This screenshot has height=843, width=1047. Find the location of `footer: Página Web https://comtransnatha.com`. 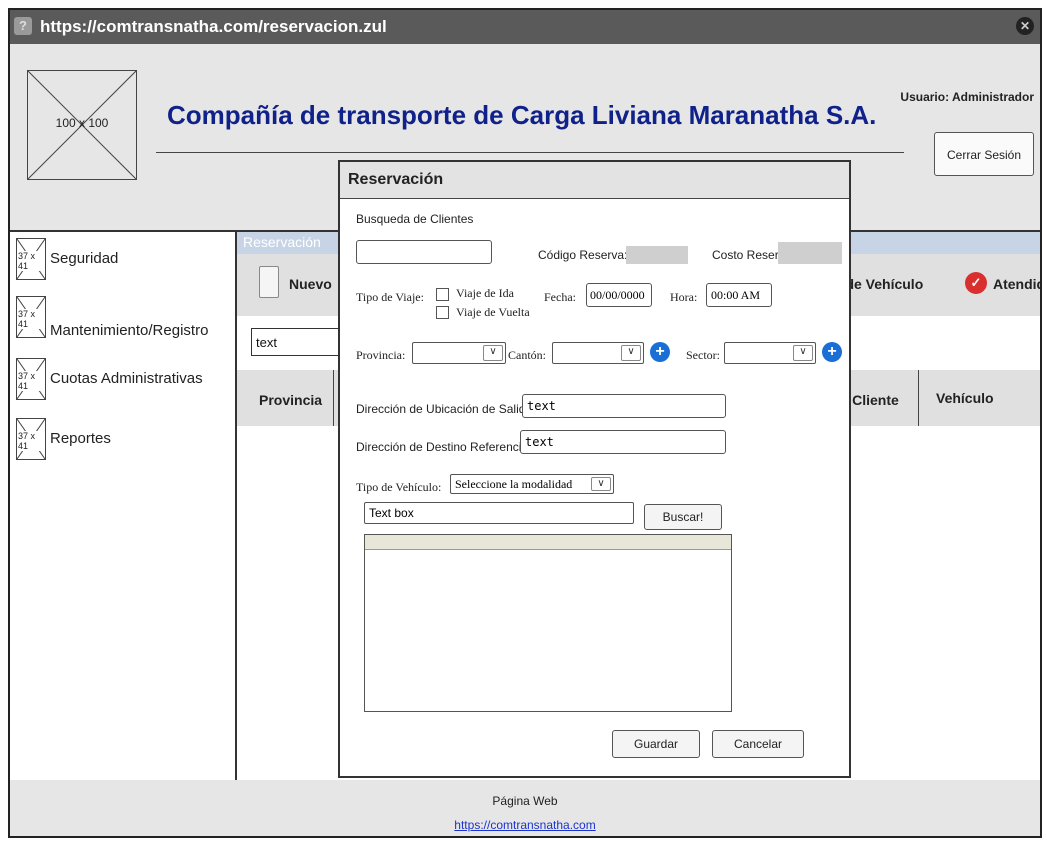

footer: Página Web https://comtransnatha.com is located at coordinates (525, 808).